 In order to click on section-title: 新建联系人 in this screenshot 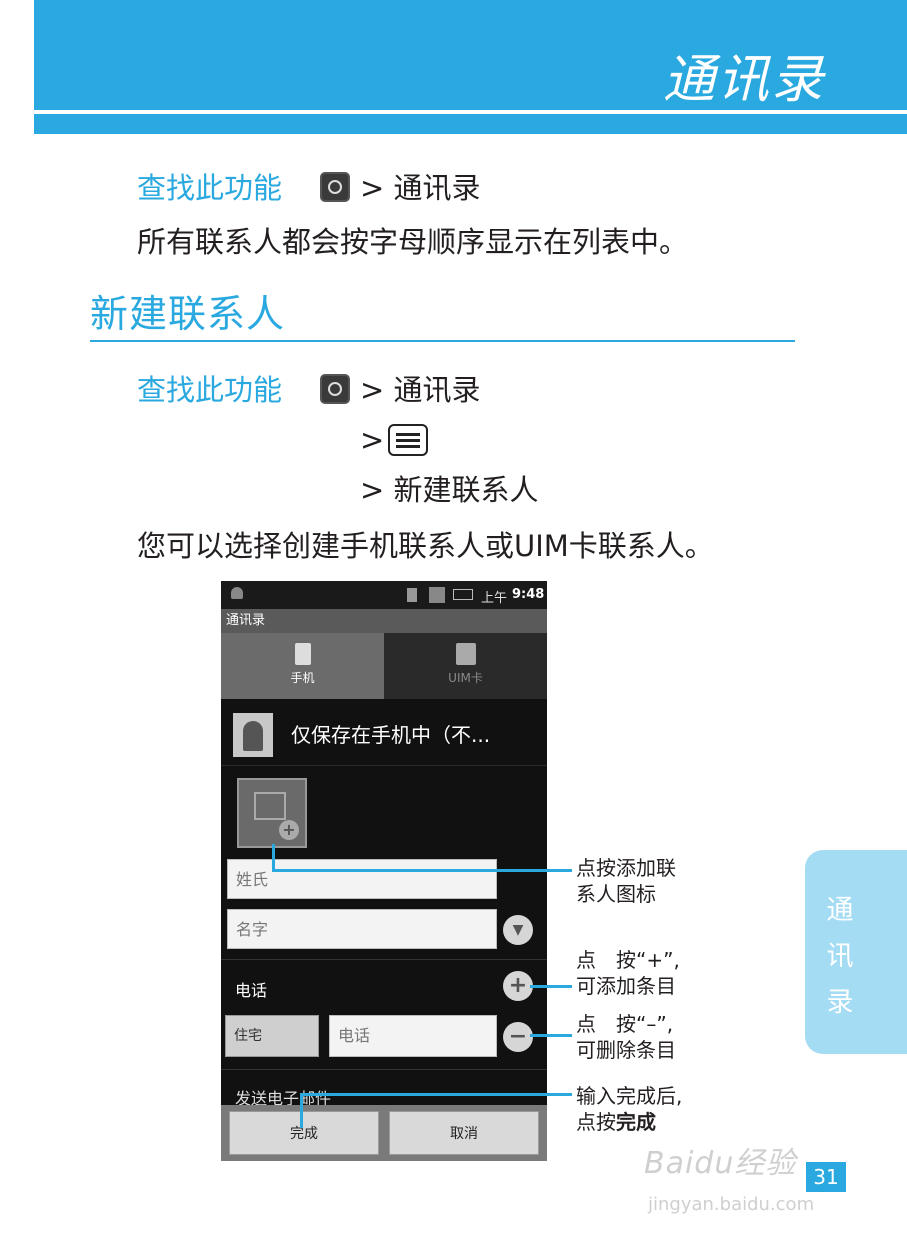, I will do `click(188, 314)`.